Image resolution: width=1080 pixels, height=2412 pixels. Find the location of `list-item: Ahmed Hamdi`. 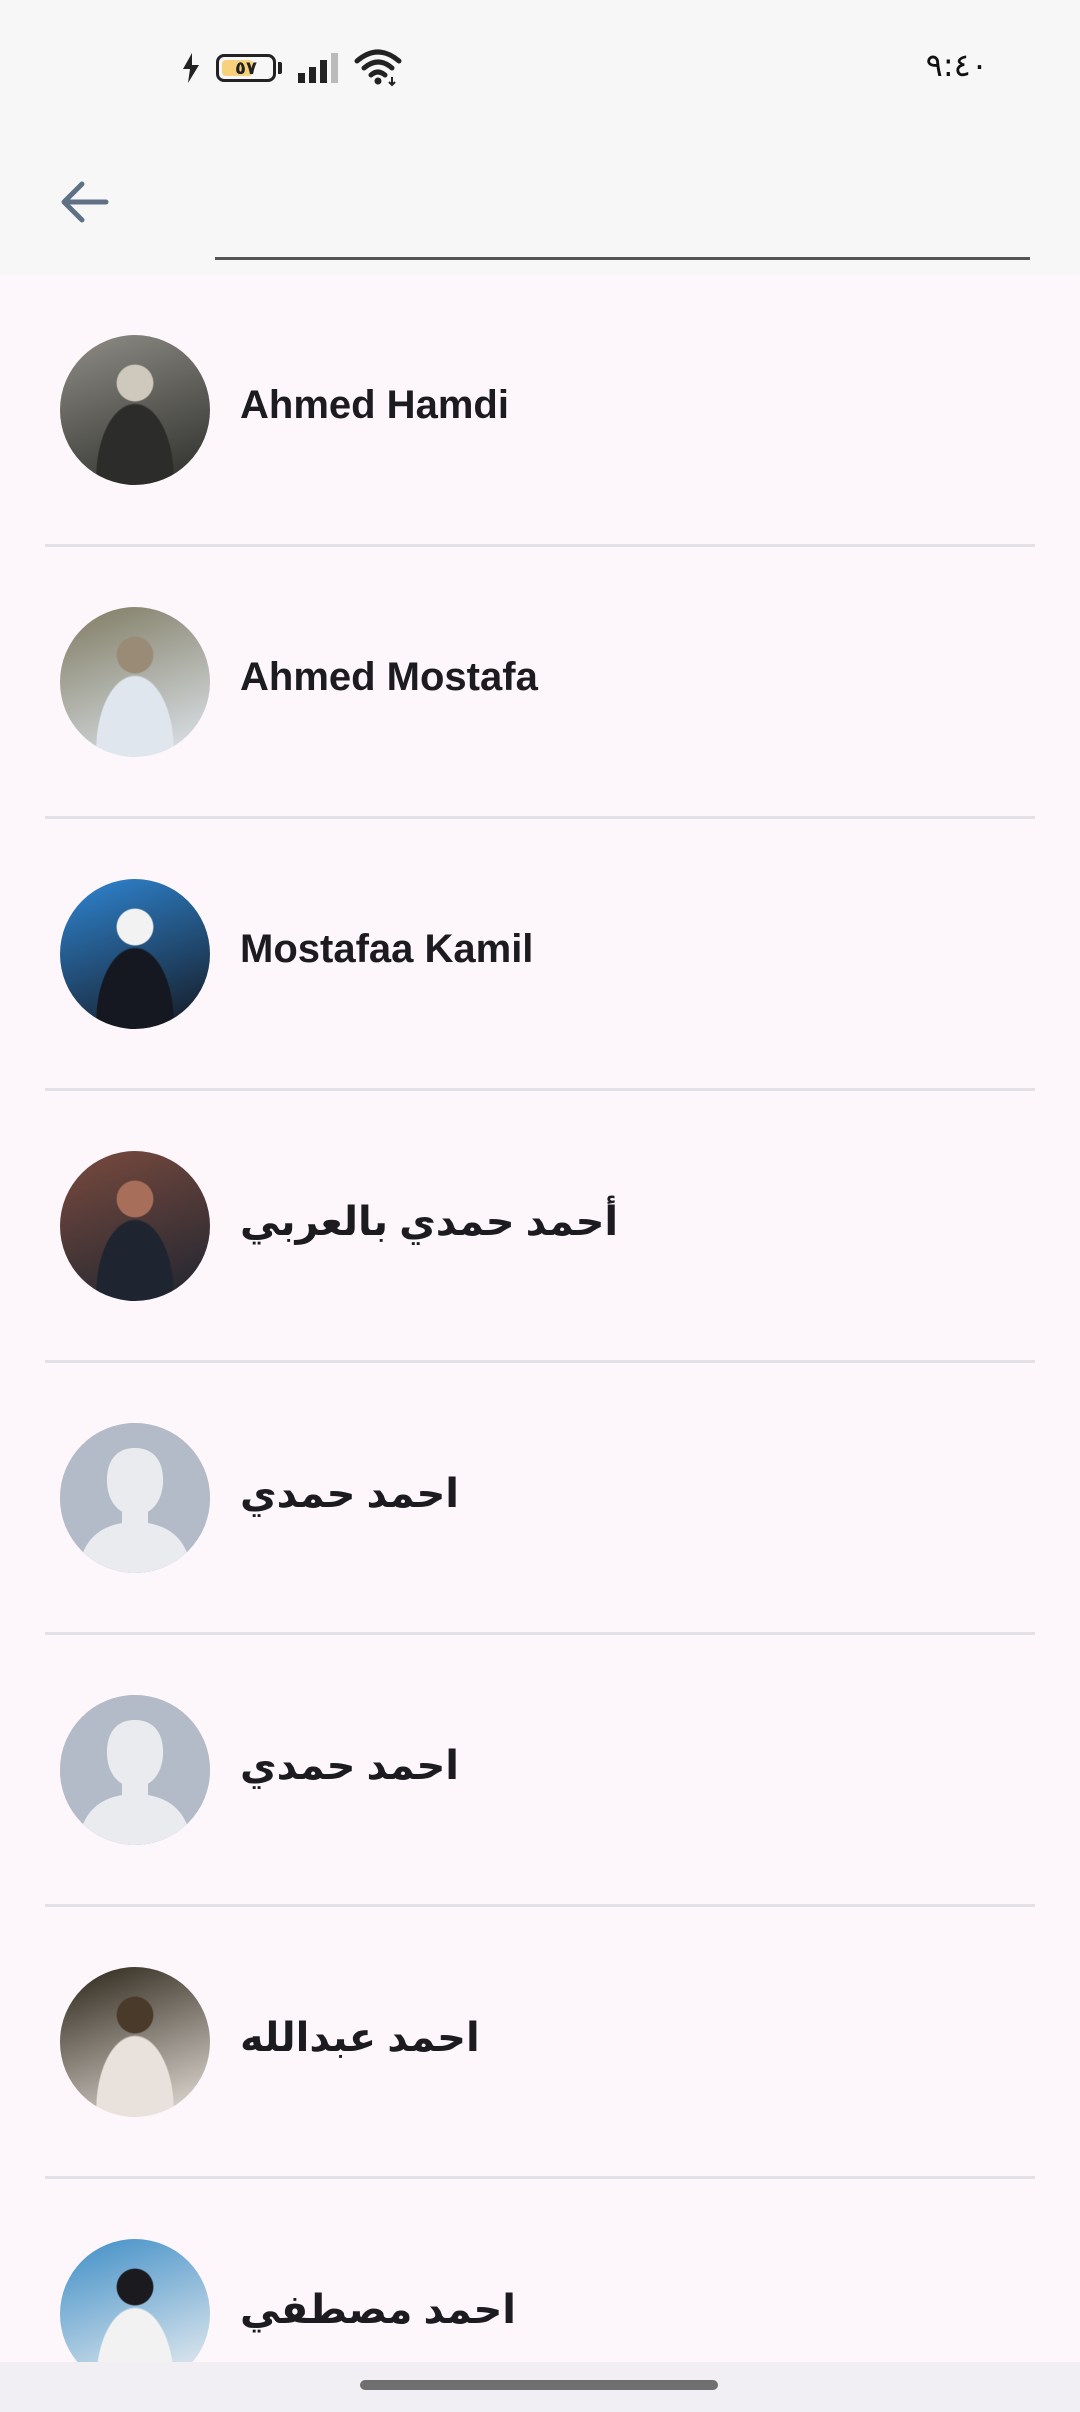

list-item: Ahmed Hamdi is located at coordinates (540, 411).